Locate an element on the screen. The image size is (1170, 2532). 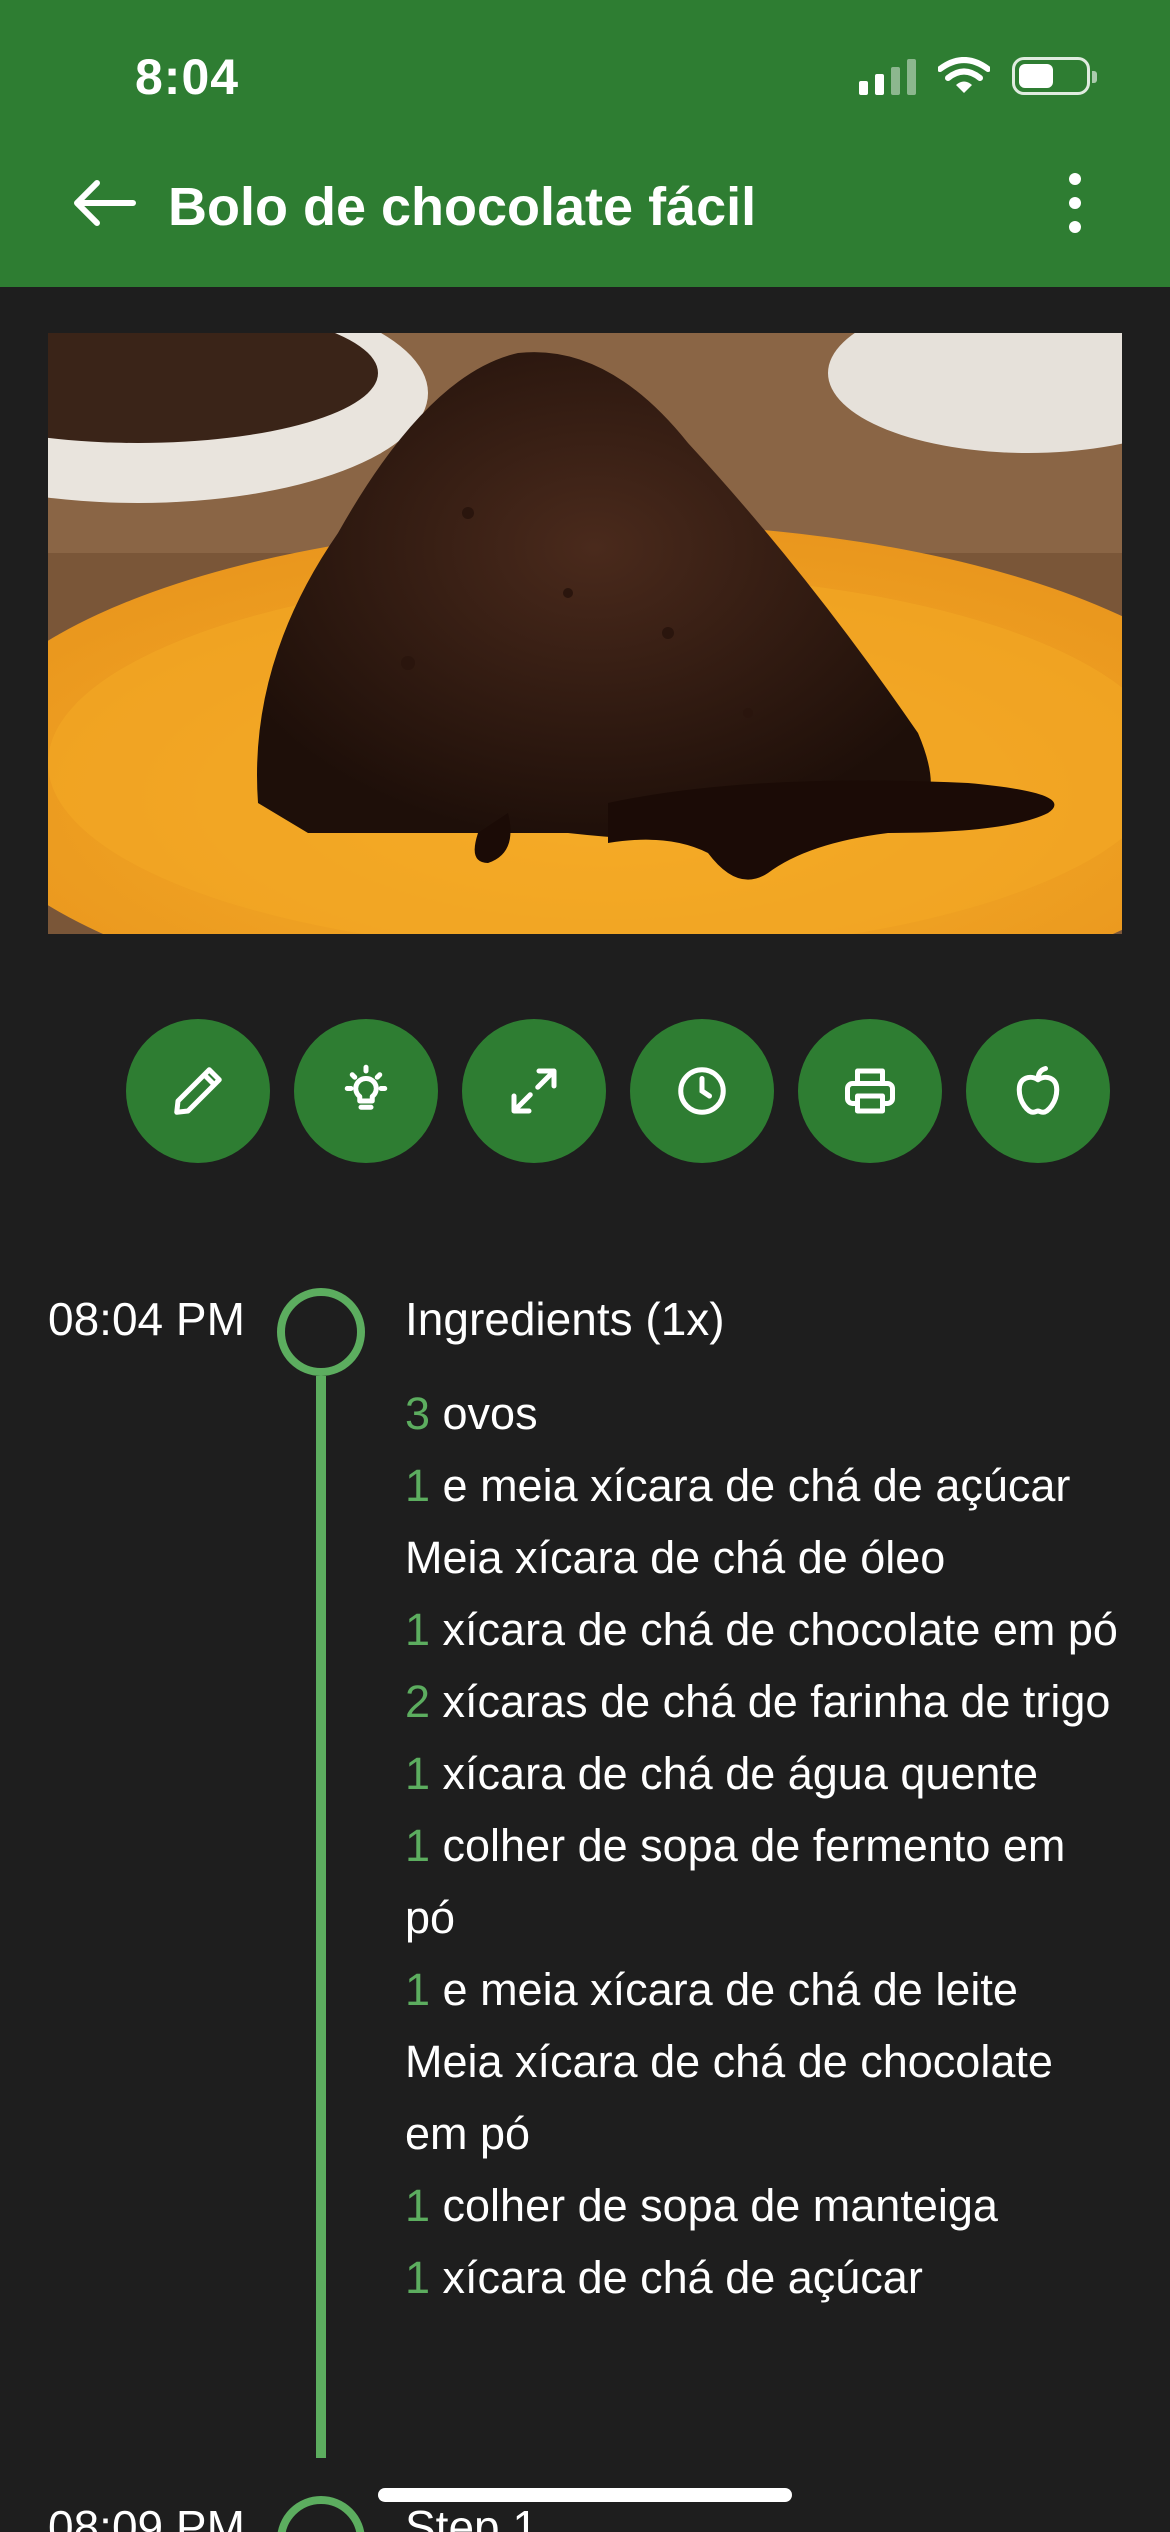
ingredient-qty: 2 is located at coordinates (418, 1701).